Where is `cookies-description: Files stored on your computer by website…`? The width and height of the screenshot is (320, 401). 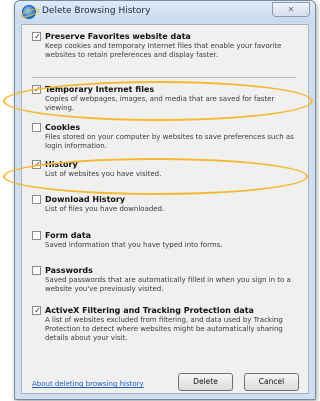
cookies-description: Files stored on your computer by website… is located at coordinates (169, 141).